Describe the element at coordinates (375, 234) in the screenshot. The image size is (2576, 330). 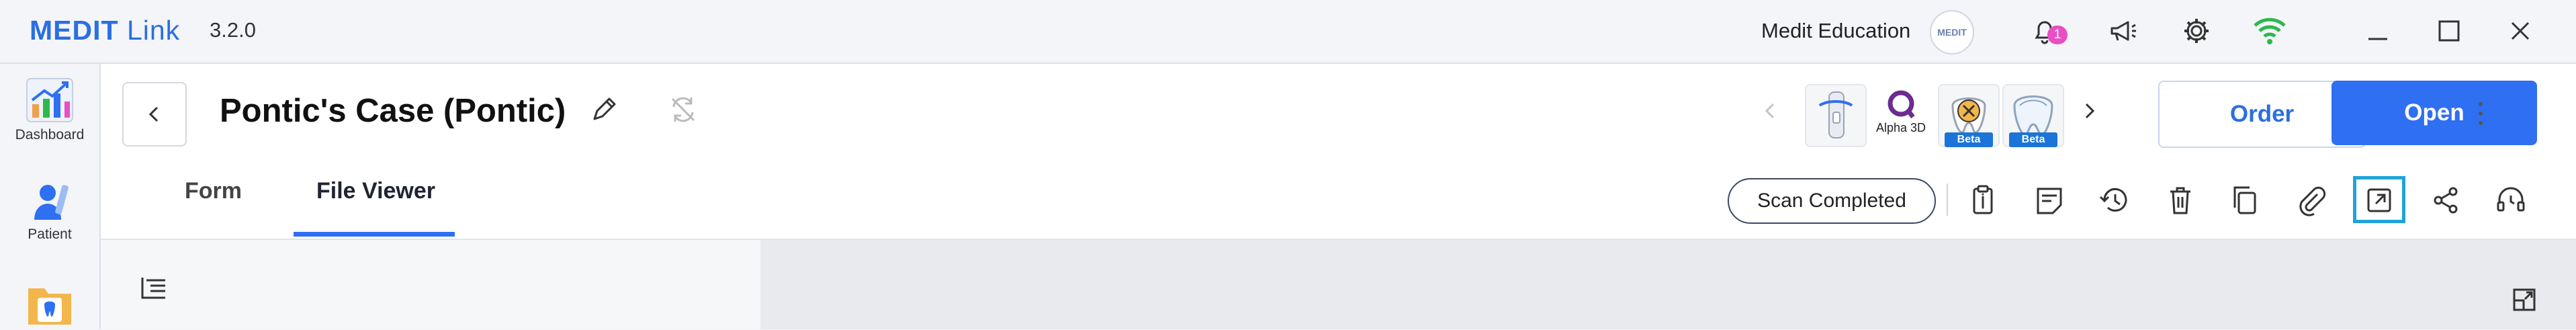
I see `active-tab-indicator` at that location.